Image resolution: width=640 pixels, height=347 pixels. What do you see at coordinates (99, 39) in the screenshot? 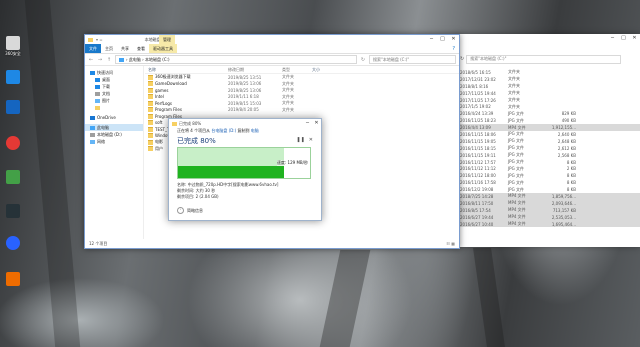
I see `quick-access-toolbar: ▾ =` at bounding box center [99, 39].